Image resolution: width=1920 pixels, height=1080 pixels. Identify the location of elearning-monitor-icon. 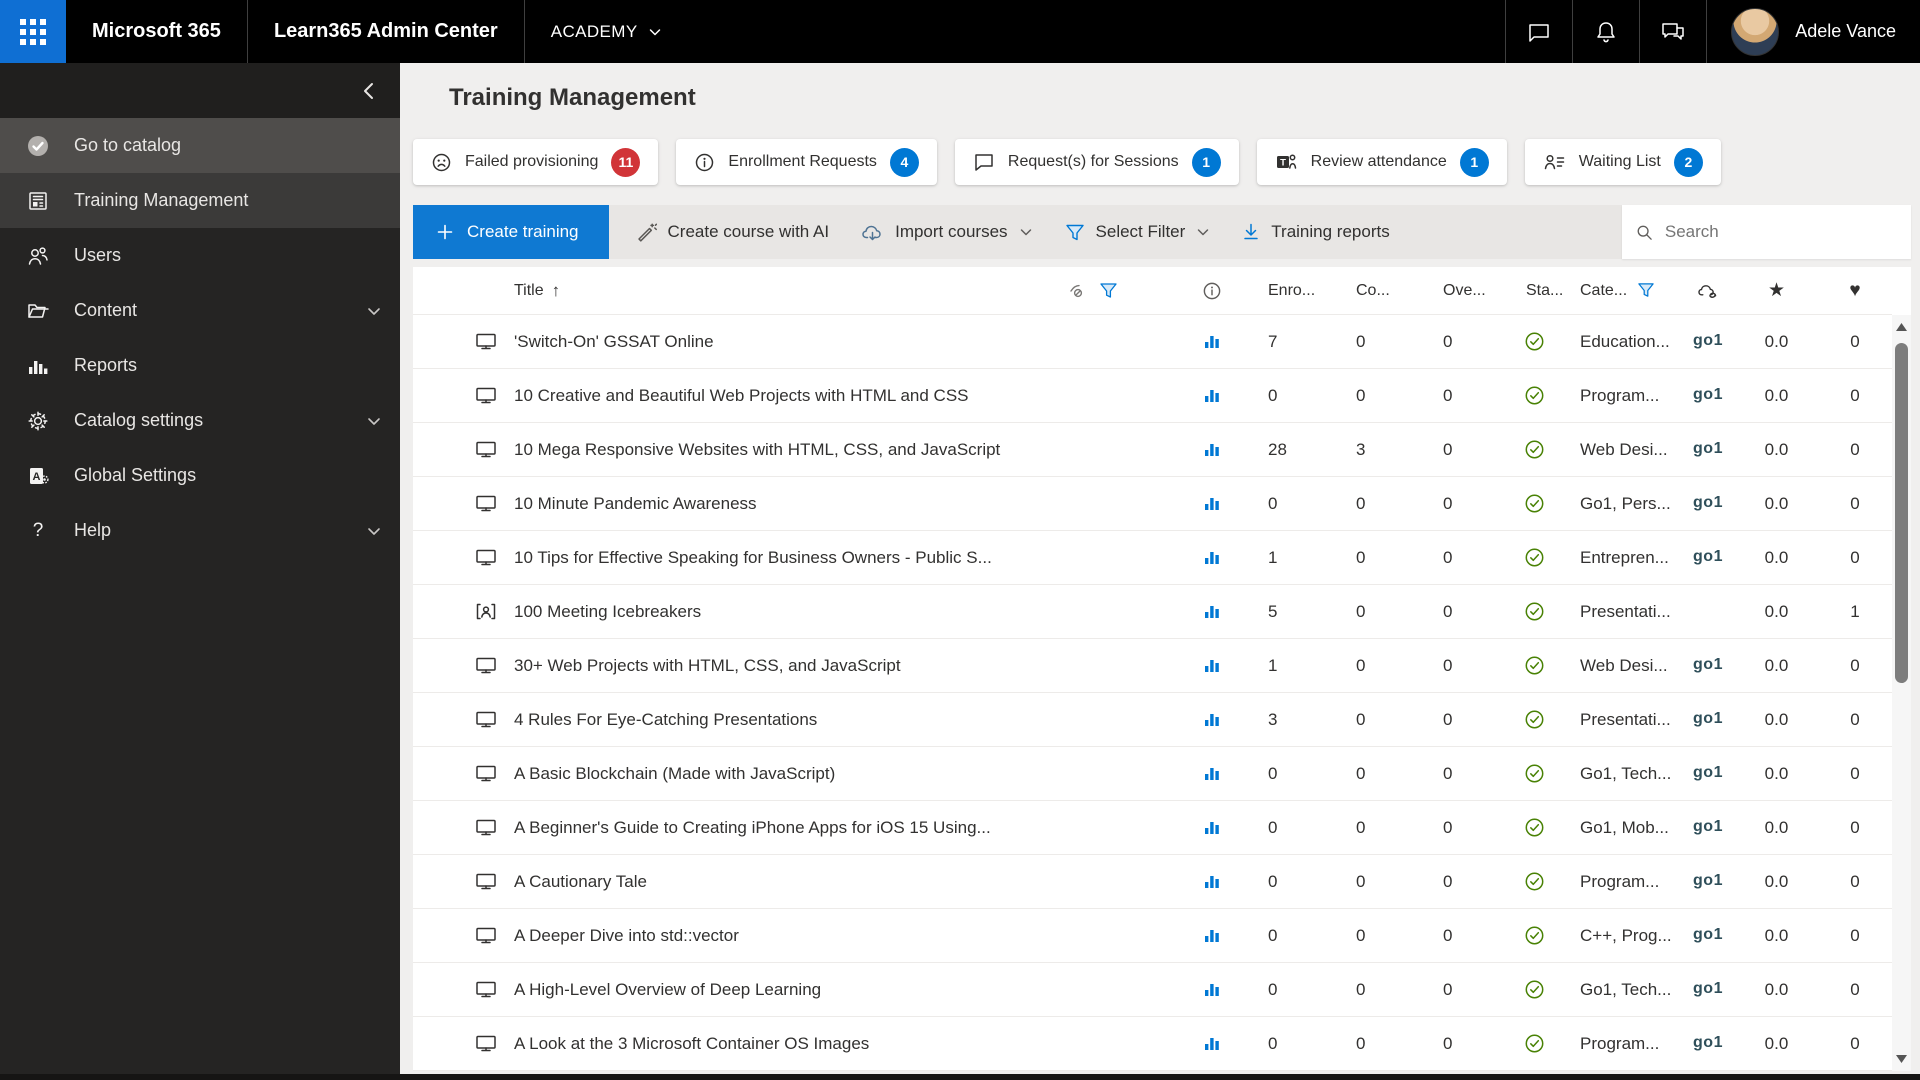
(486, 827).